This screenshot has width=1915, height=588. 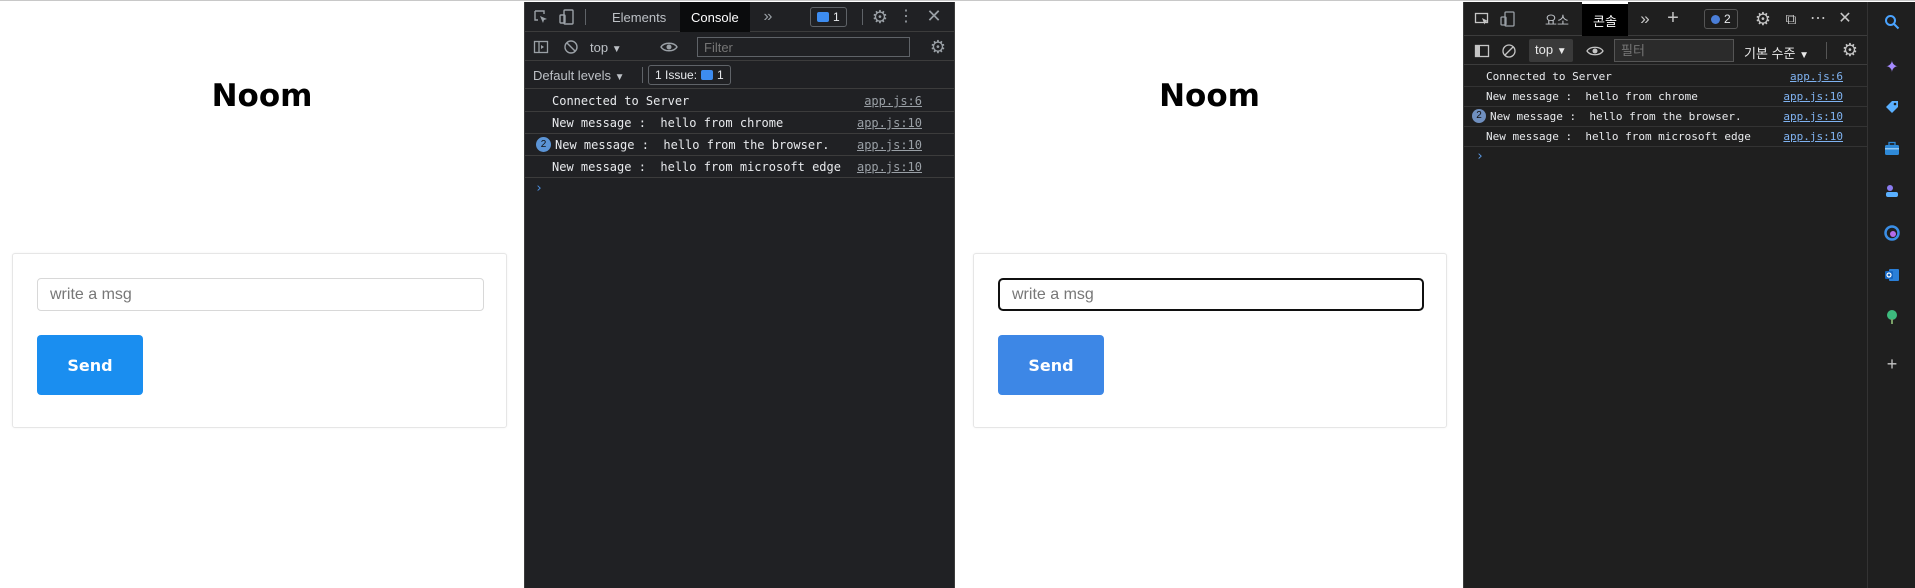 I want to click on messages-badge: 1, so click(x=828, y=17).